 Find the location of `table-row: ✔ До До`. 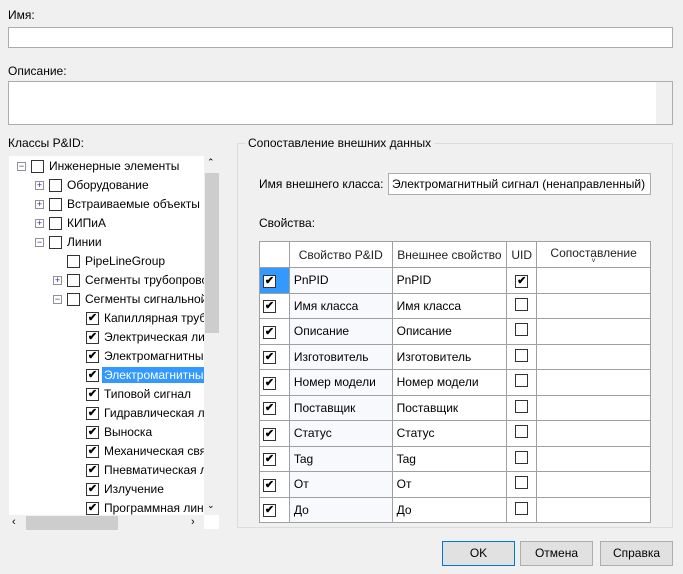

table-row: ✔ До До is located at coordinates (455, 509).